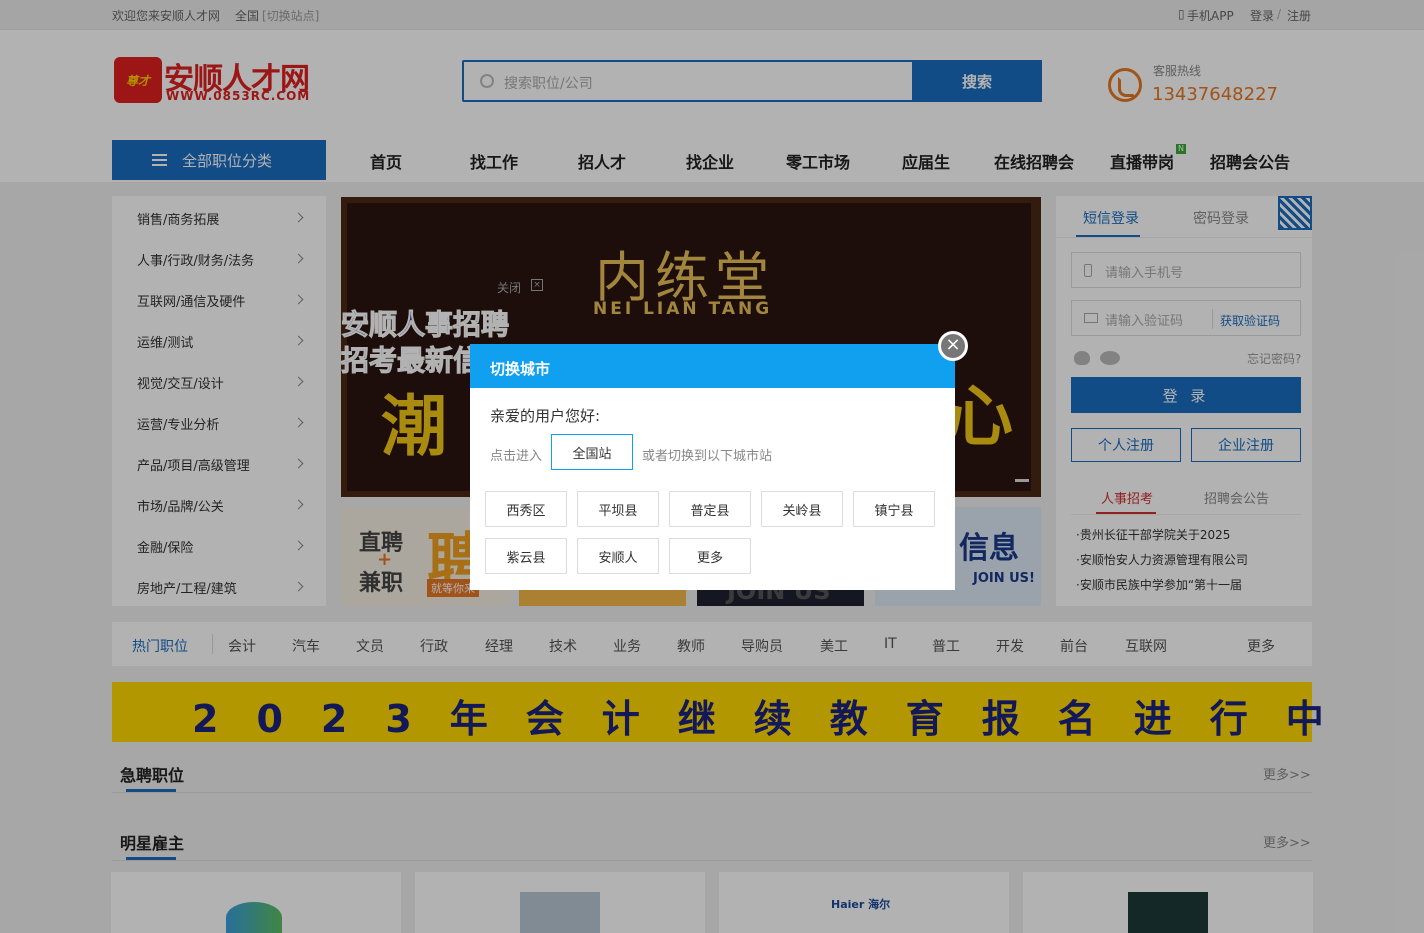  I want to click on enter-label: 点击进入, so click(516, 456).